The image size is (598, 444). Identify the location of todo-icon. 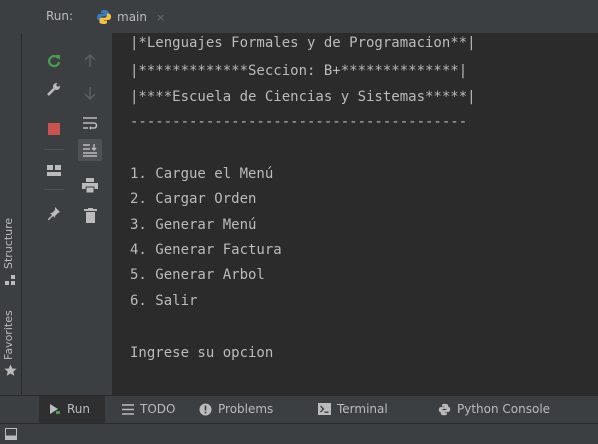
(128, 409).